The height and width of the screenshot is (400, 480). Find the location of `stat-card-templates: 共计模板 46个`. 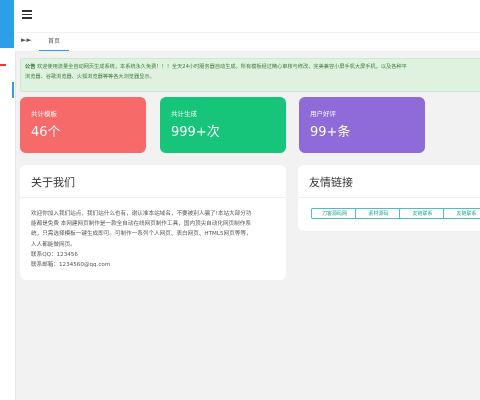

stat-card-templates: 共计模板 46个 is located at coordinates (83, 125).